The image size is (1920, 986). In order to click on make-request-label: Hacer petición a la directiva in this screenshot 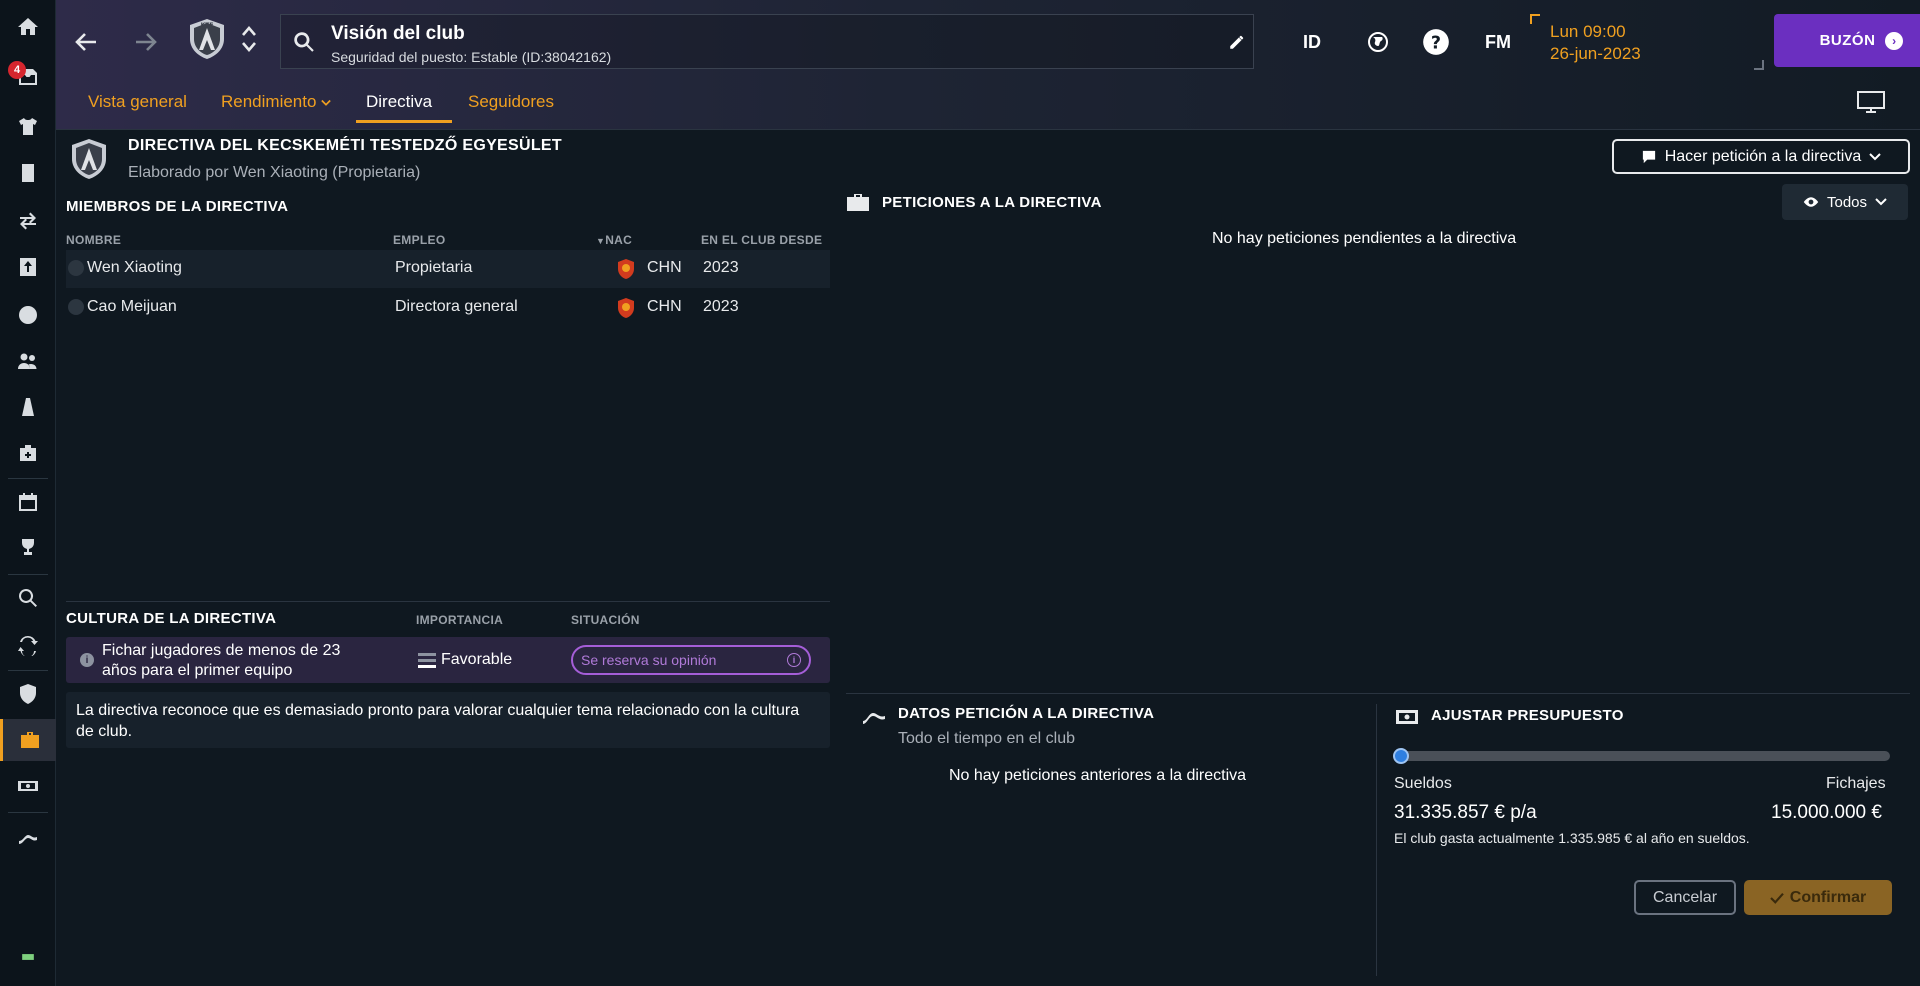, I will do `click(1763, 156)`.